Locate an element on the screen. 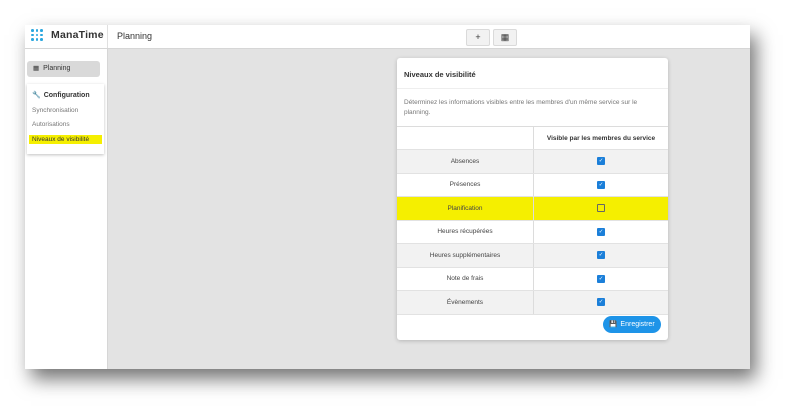 The image size is (800, 419). column-header: Visible par les membres du service is located at coordinates (601, 138).